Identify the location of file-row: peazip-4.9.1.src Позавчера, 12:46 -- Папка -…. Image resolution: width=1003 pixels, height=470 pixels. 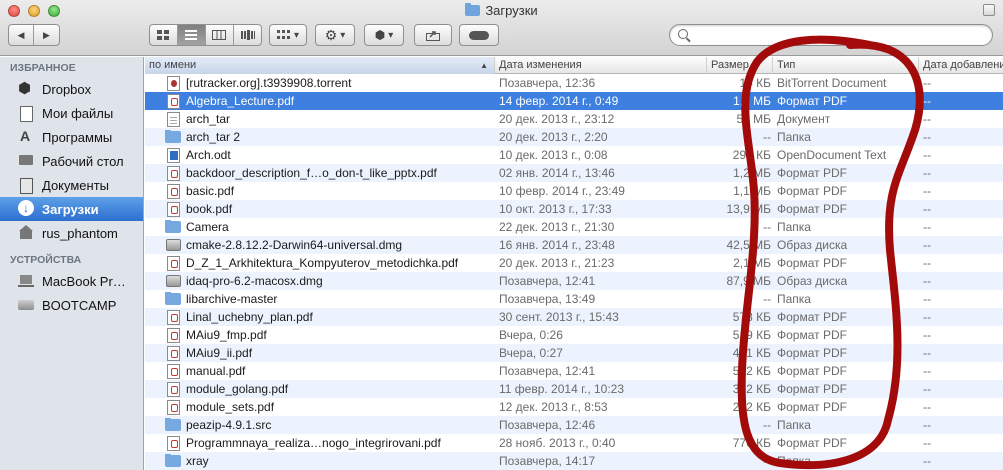
(574, 425).